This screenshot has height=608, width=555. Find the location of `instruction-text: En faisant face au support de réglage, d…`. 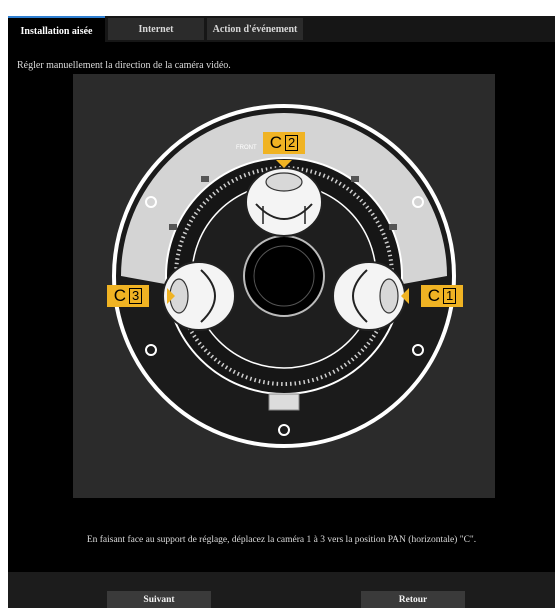

instruction-text: En faisant face au support de réglage, d… is located at coordinates (281, 540).